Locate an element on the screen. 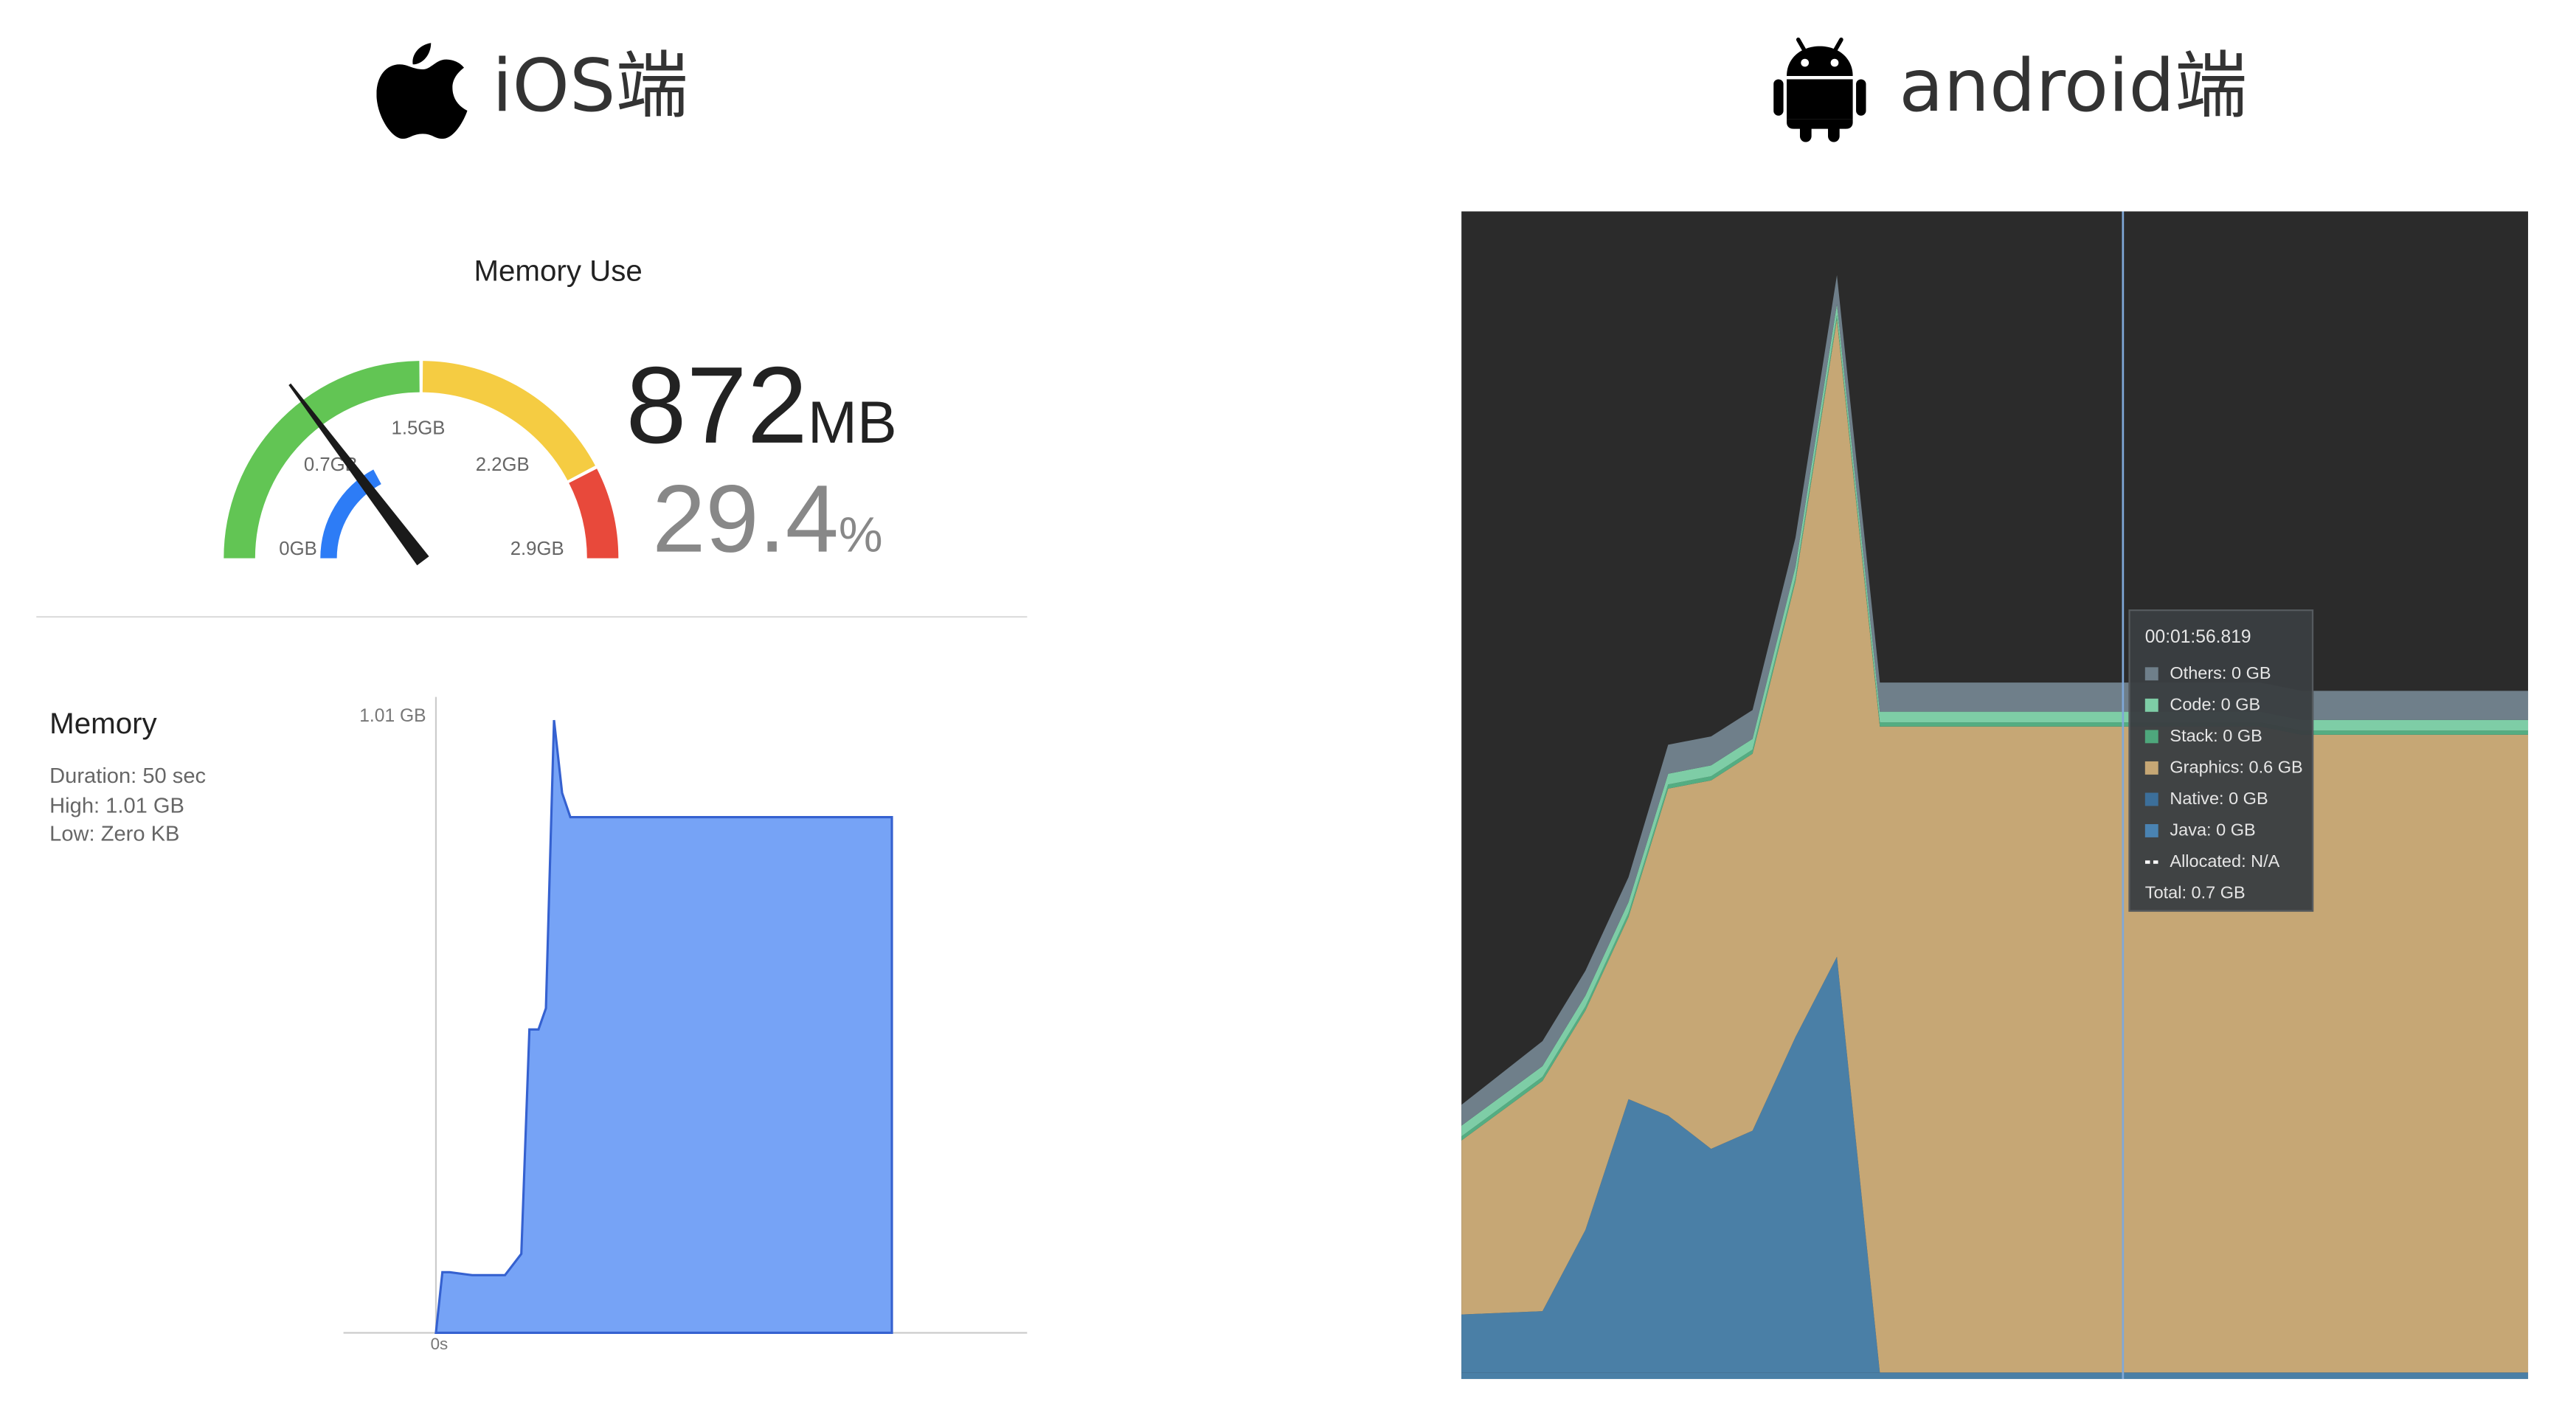 The width and height of the screenshot is (2576, 1421). tooltip-row: Code: 0 GB is located at coordinates (2228, 704).